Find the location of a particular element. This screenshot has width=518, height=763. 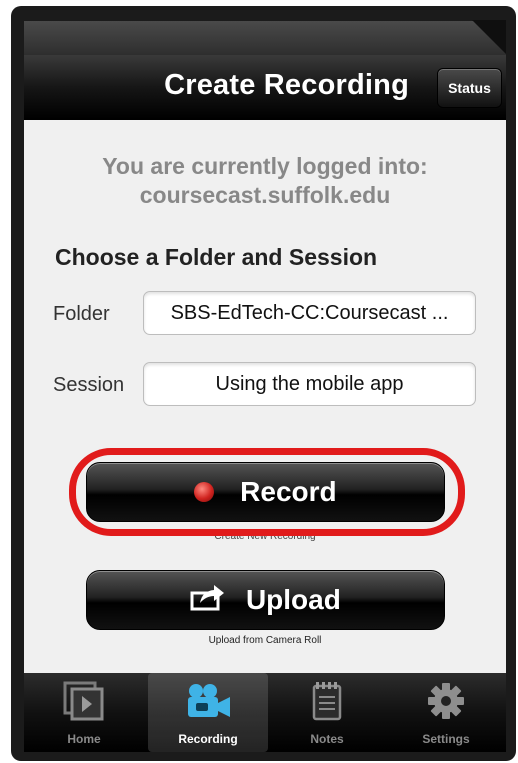

tab-label: Settings is located at coordinates (446, 739).